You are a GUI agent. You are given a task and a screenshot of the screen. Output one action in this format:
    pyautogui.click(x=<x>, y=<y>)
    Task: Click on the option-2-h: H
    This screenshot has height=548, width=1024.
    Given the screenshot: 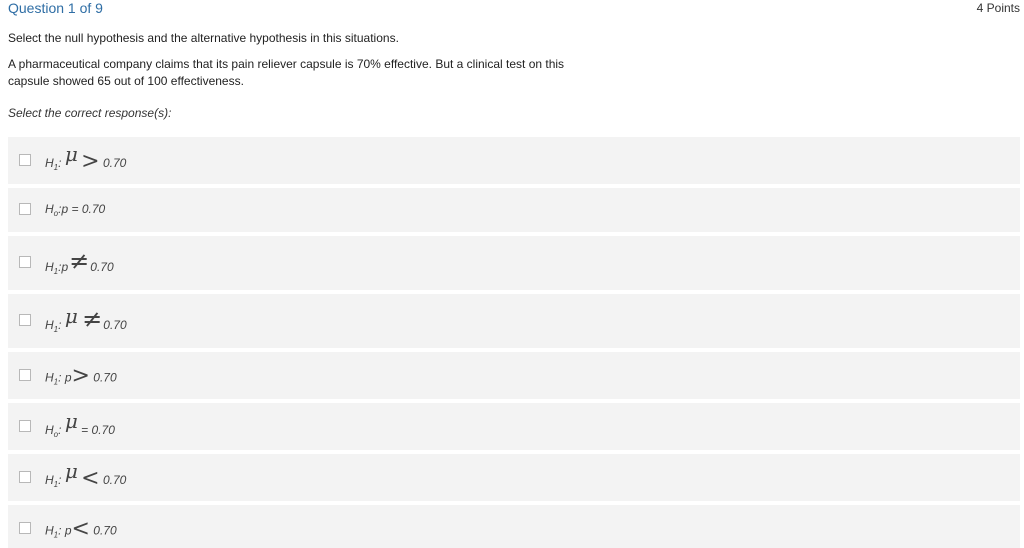 What is the action you would take?
    pyautogui.click(x=49, y=209)
    